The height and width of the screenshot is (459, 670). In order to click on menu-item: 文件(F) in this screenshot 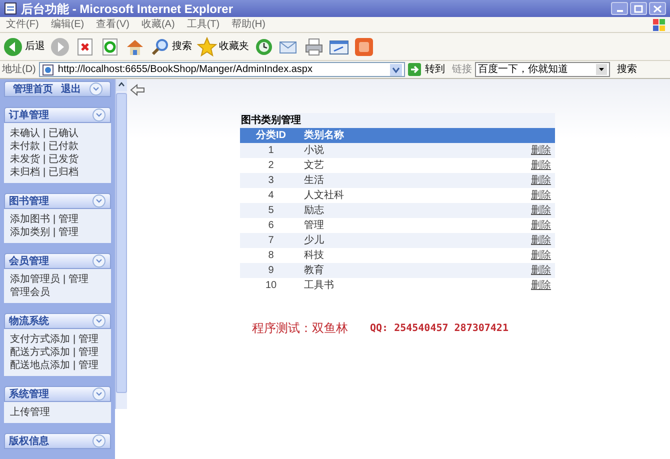, I will do `click(22, 24)`.